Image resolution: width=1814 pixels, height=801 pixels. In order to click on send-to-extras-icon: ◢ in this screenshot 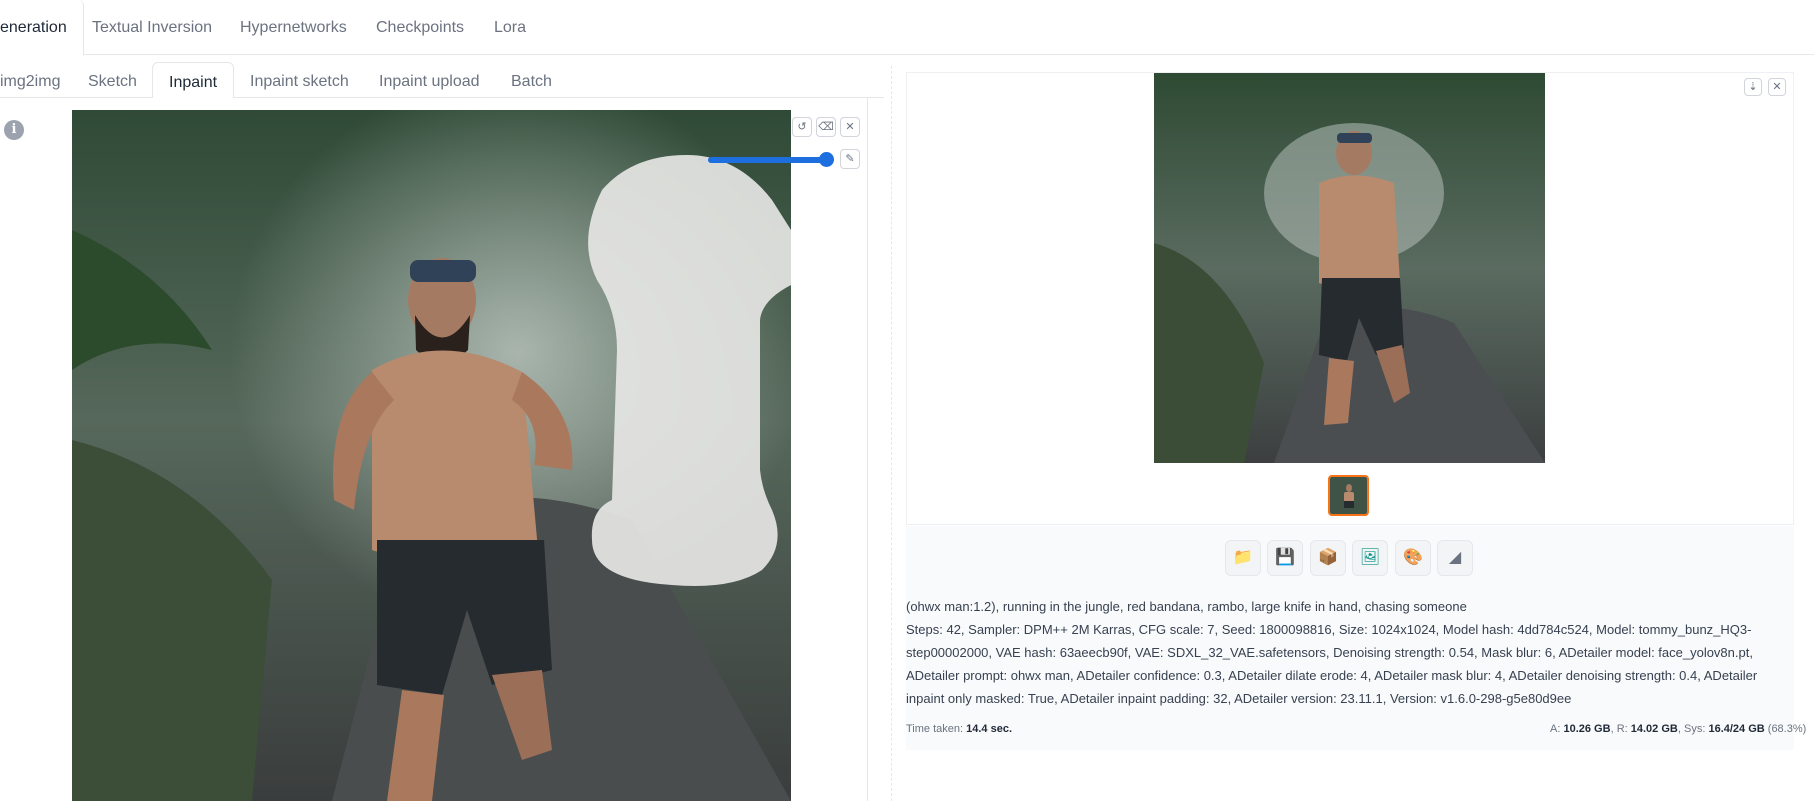, I will do `click(1455, 558)`.